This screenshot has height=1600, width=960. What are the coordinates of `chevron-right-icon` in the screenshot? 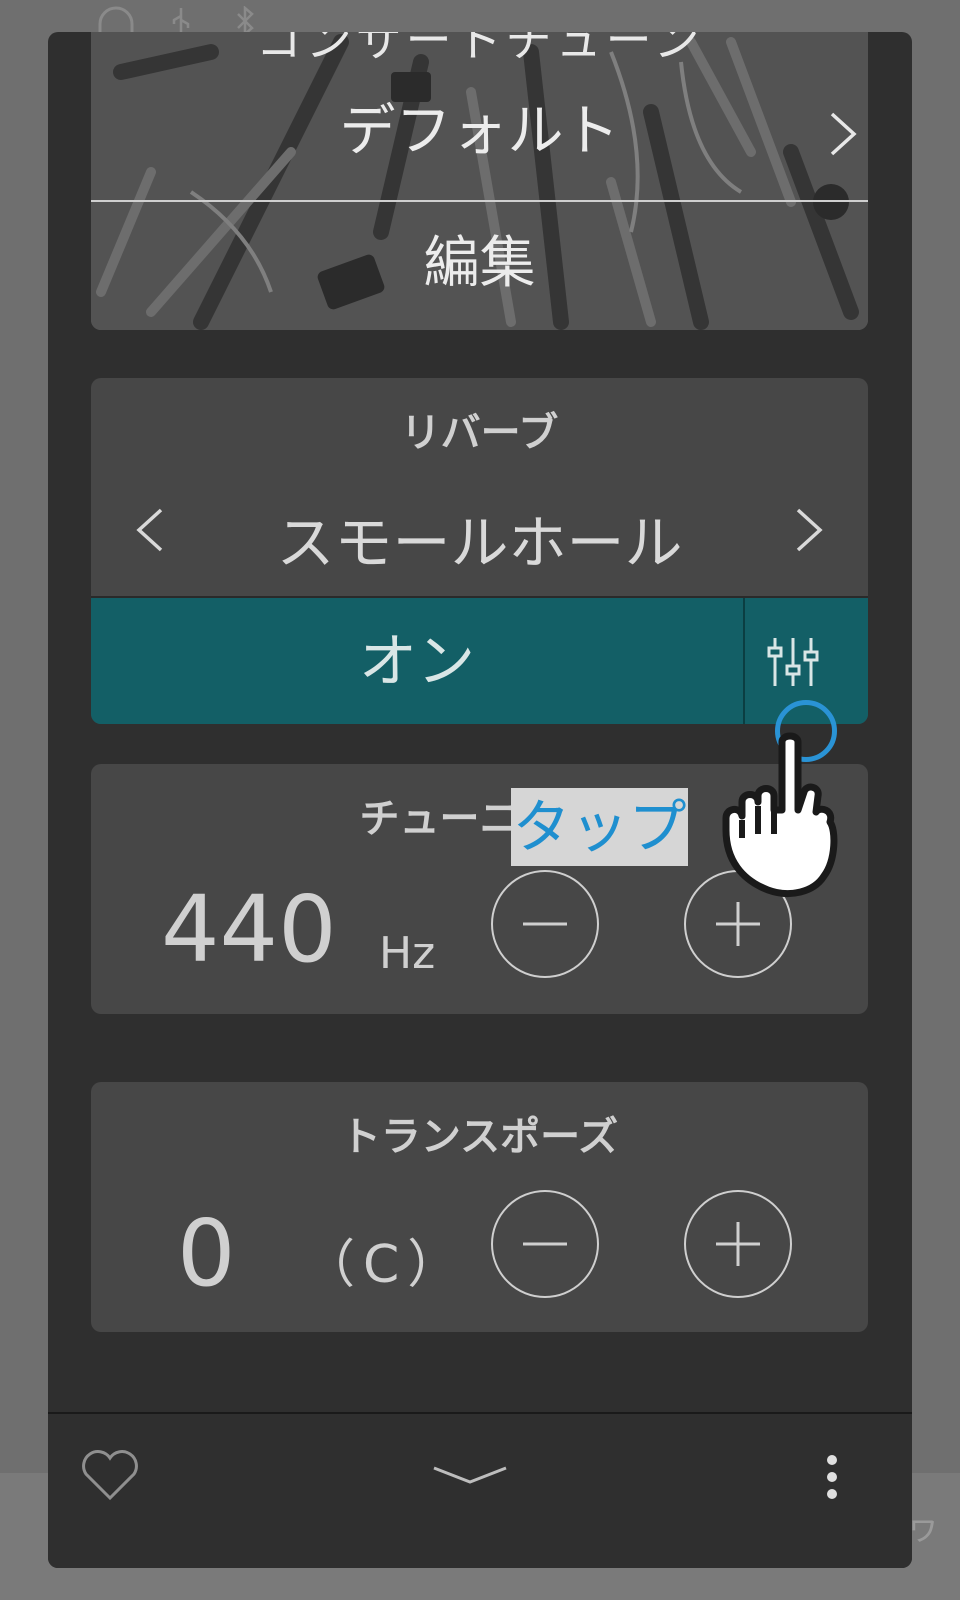 It's located at (809, 532).